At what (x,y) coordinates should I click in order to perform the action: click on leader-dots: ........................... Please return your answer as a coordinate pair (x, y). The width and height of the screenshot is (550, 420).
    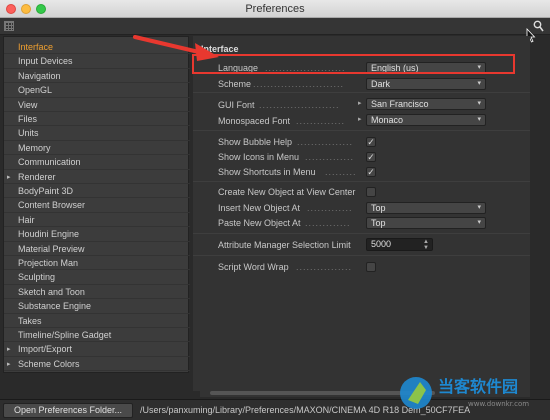
    Looking at the image, I should click on (299, 84).